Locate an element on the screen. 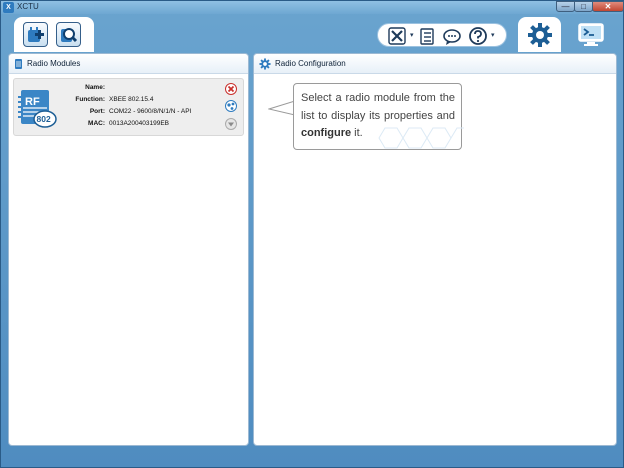 Image resolution: width=624 pixels, height=468 pixels. remove-icon is located at coordinates (231, 89).